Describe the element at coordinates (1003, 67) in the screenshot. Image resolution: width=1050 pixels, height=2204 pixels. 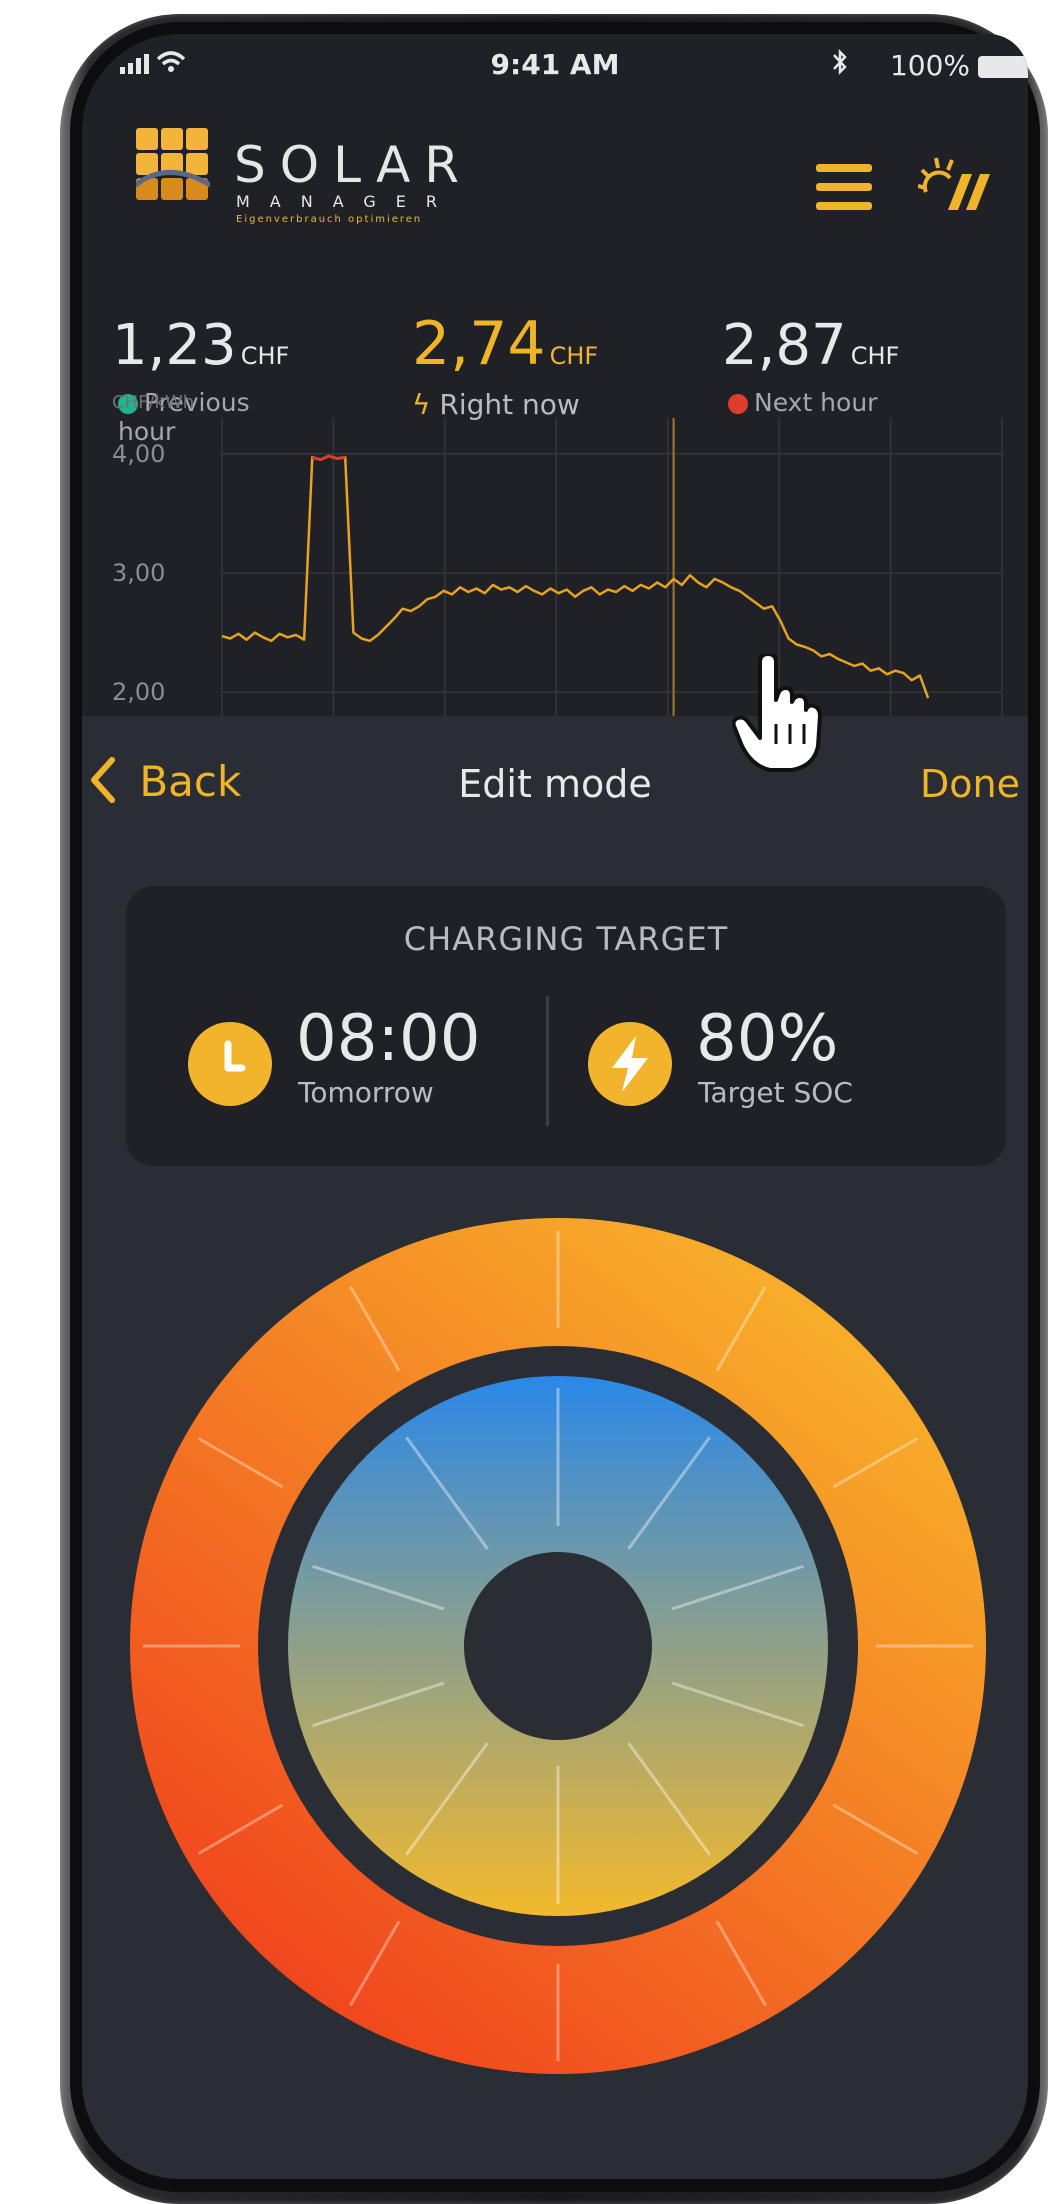
I see `battery-icon` at that location.